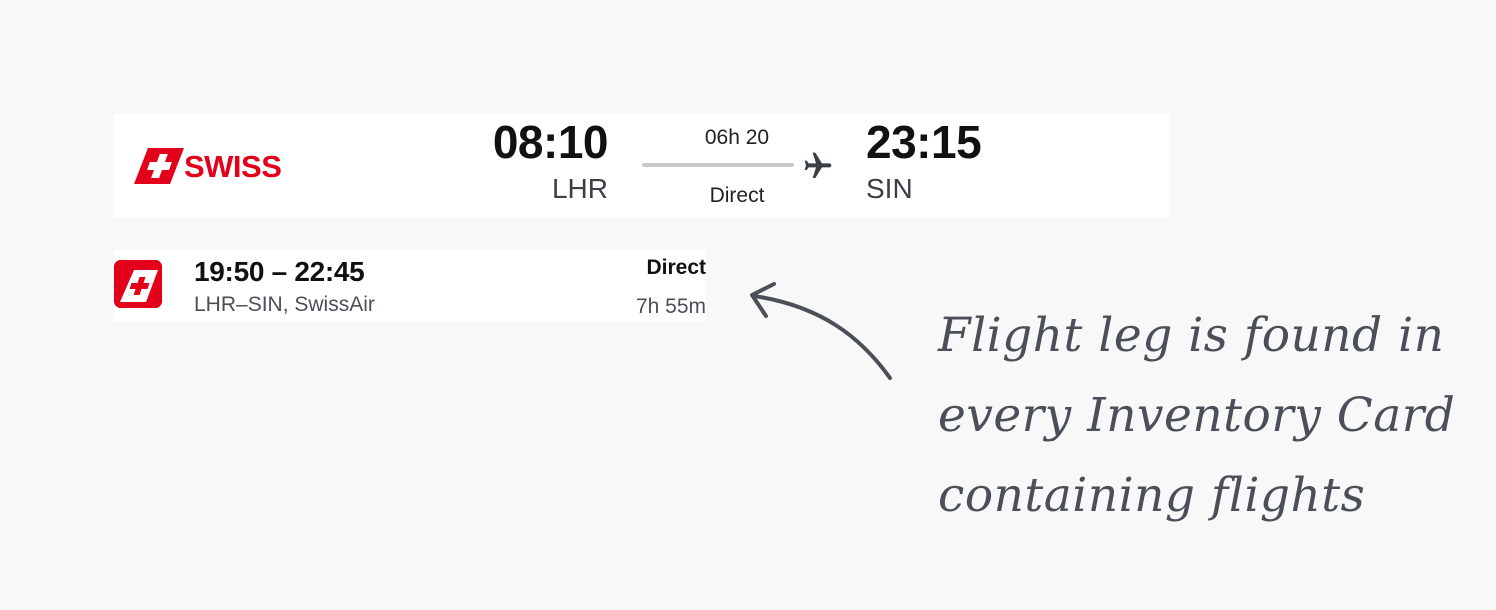 This screenshot has width=1496, height=610. I want to click on flight-stops: Direct, so click(737, 195).